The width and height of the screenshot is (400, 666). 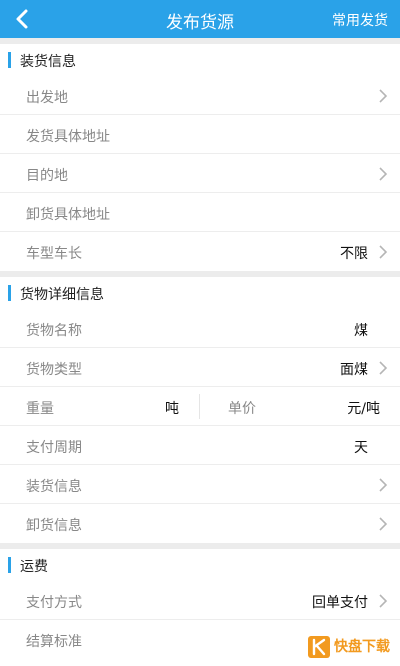 I want to click on settlement-label: 结算标准, so click(x=54, y=642).